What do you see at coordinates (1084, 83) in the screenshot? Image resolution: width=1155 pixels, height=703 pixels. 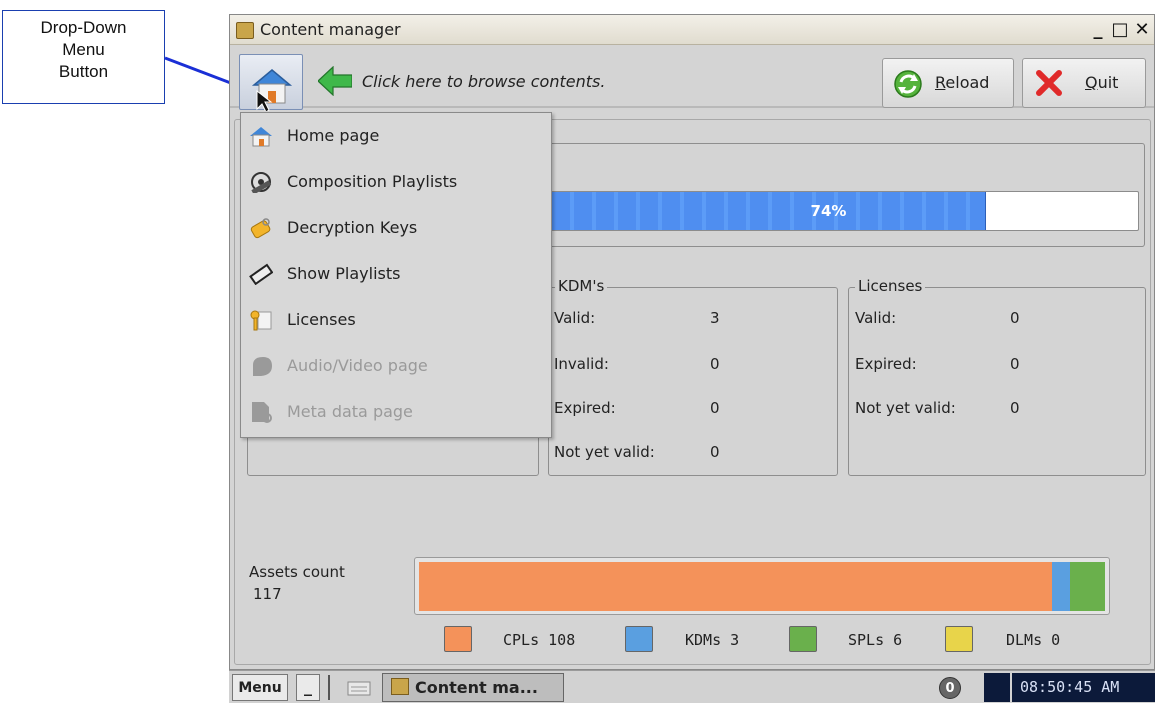 I see `quit-button: Quit` at bounding box center [1084, 83].